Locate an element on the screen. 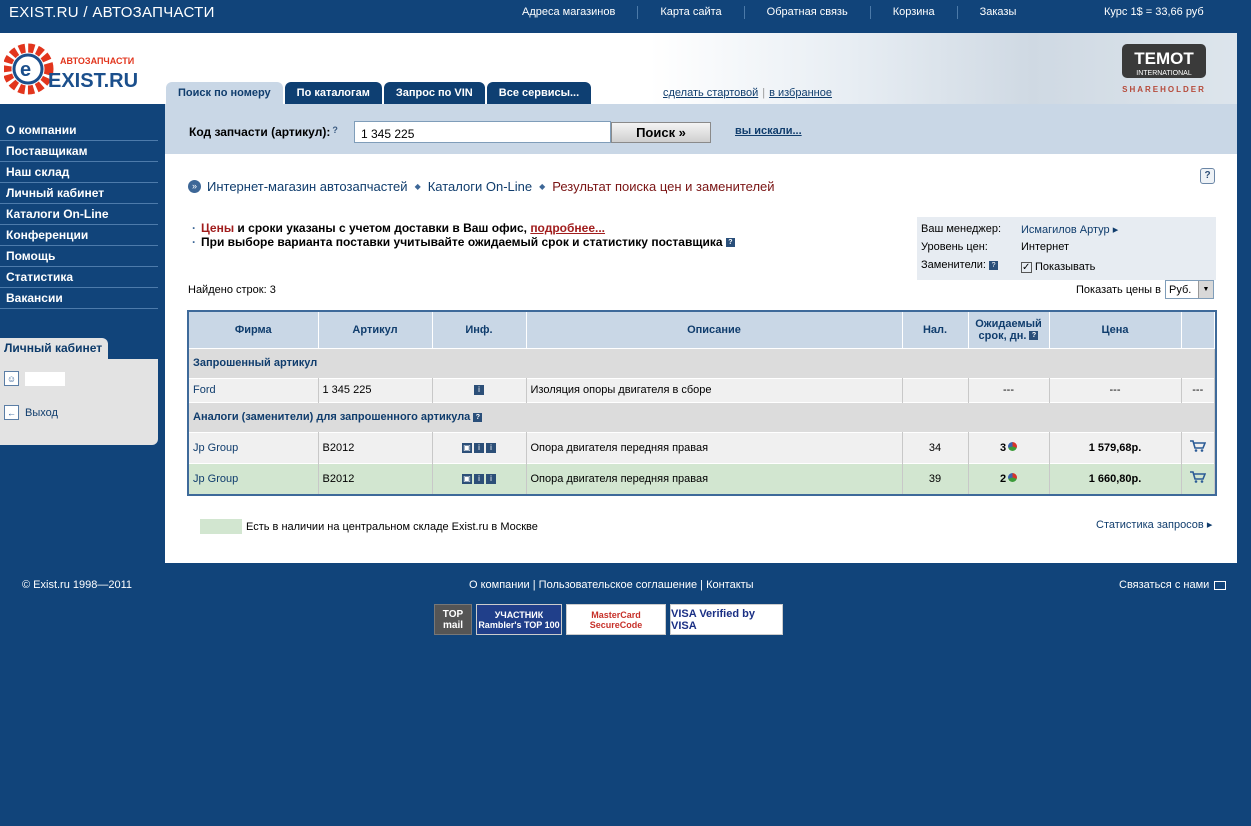 This screenshot has height=826, width=1251. substitutes-checkbox: ✓ Показывать is located at coordinates (1058, 267).